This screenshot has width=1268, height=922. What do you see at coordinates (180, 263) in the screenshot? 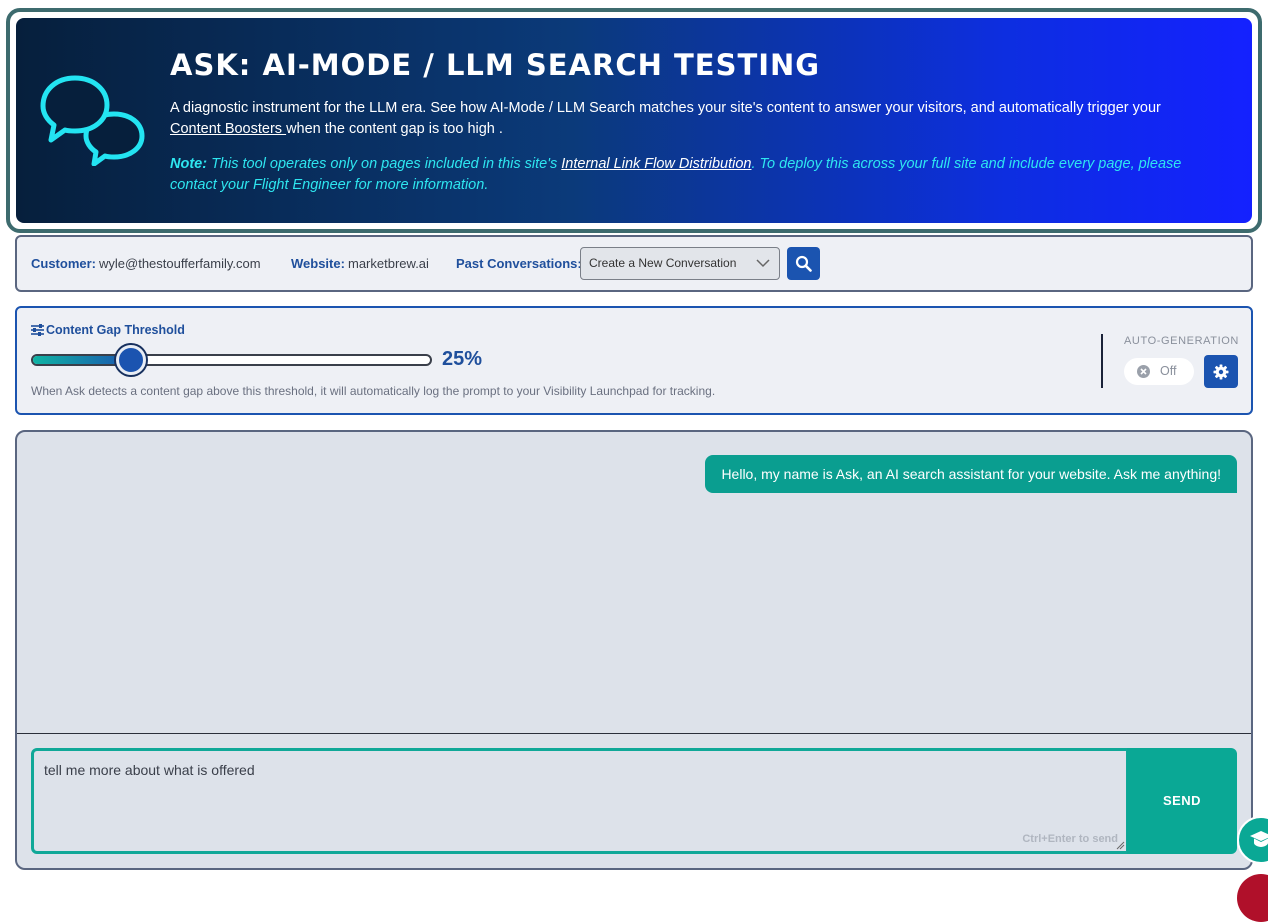
I see `customer-value: wyle@thestoufferfamily.com` at bounding box center [180, 263].